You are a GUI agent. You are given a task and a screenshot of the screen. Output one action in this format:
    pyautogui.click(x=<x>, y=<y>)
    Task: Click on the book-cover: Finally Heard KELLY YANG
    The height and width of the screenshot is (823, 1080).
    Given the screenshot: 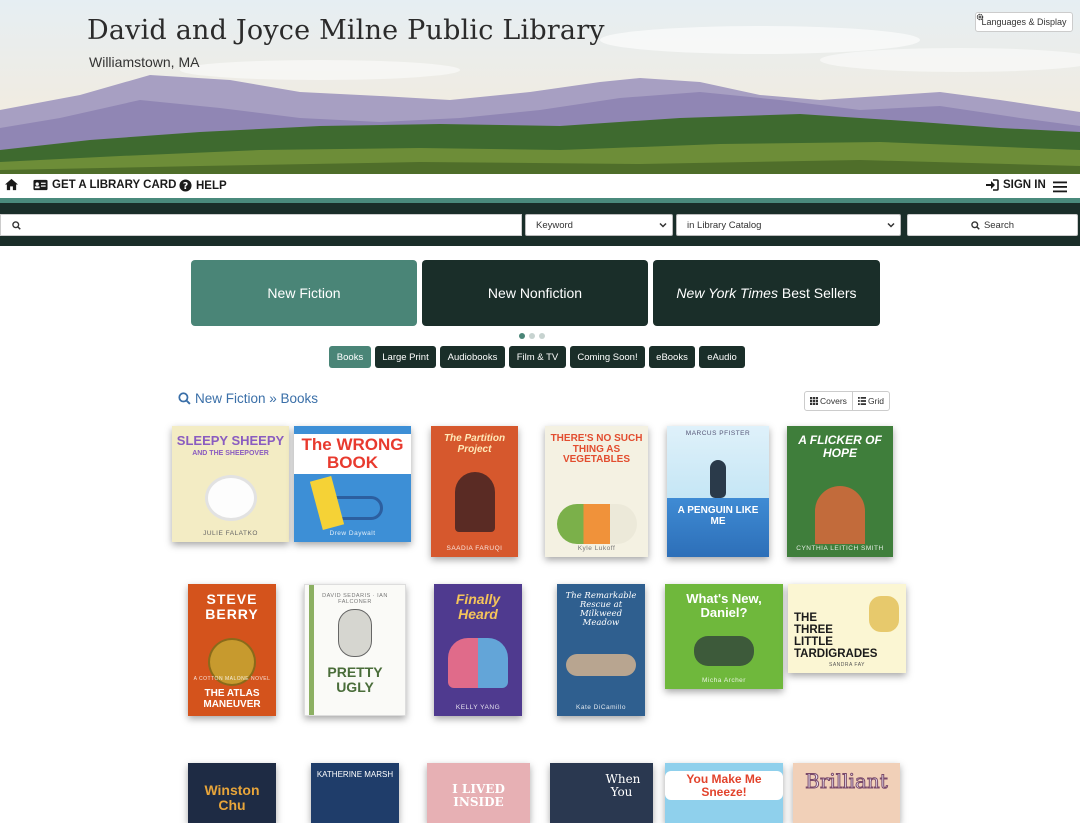 What is the action you would take?
    pyautogui.click(x=478, y=650)
    